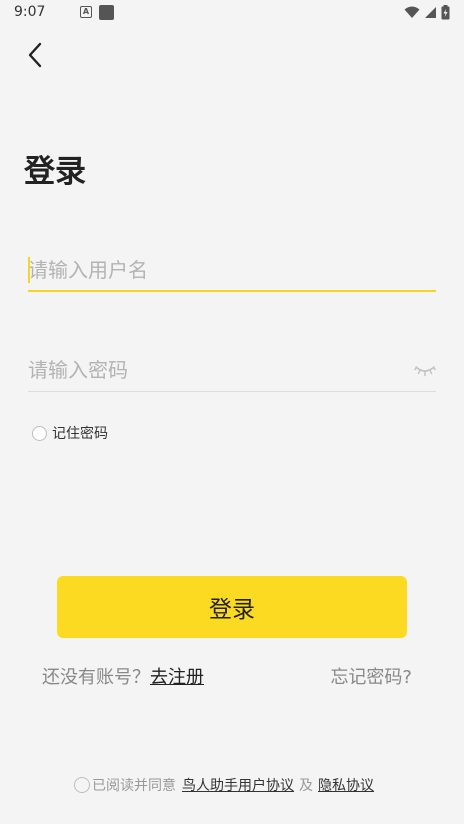 The width and height of the screenshot is (464, 824). I want to click on status-bar: 9:07 A, so click(232, 13).